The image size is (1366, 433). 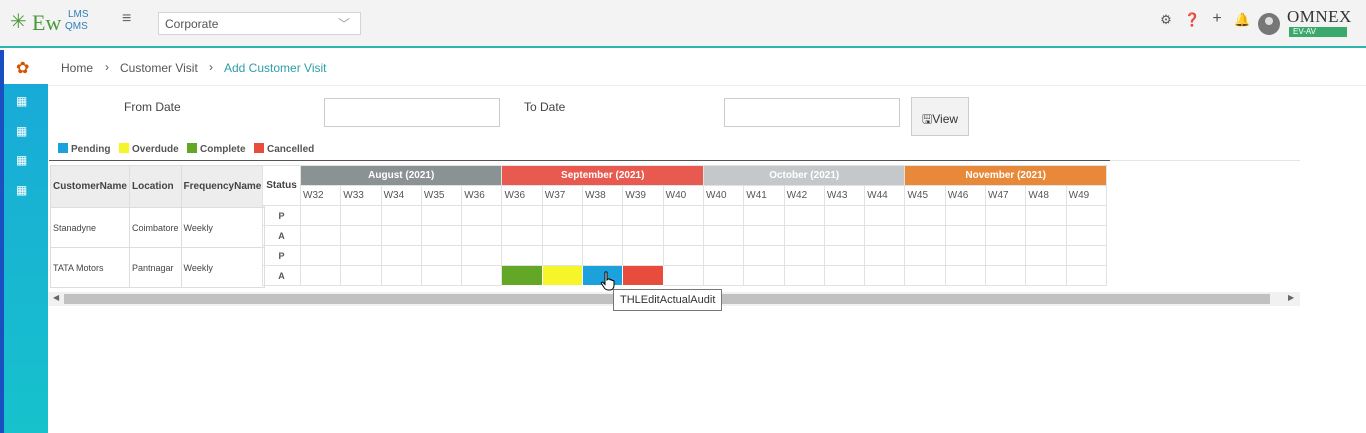 I want to click on column-header-frequency: FrequencyName, so click(x=222, y=186).